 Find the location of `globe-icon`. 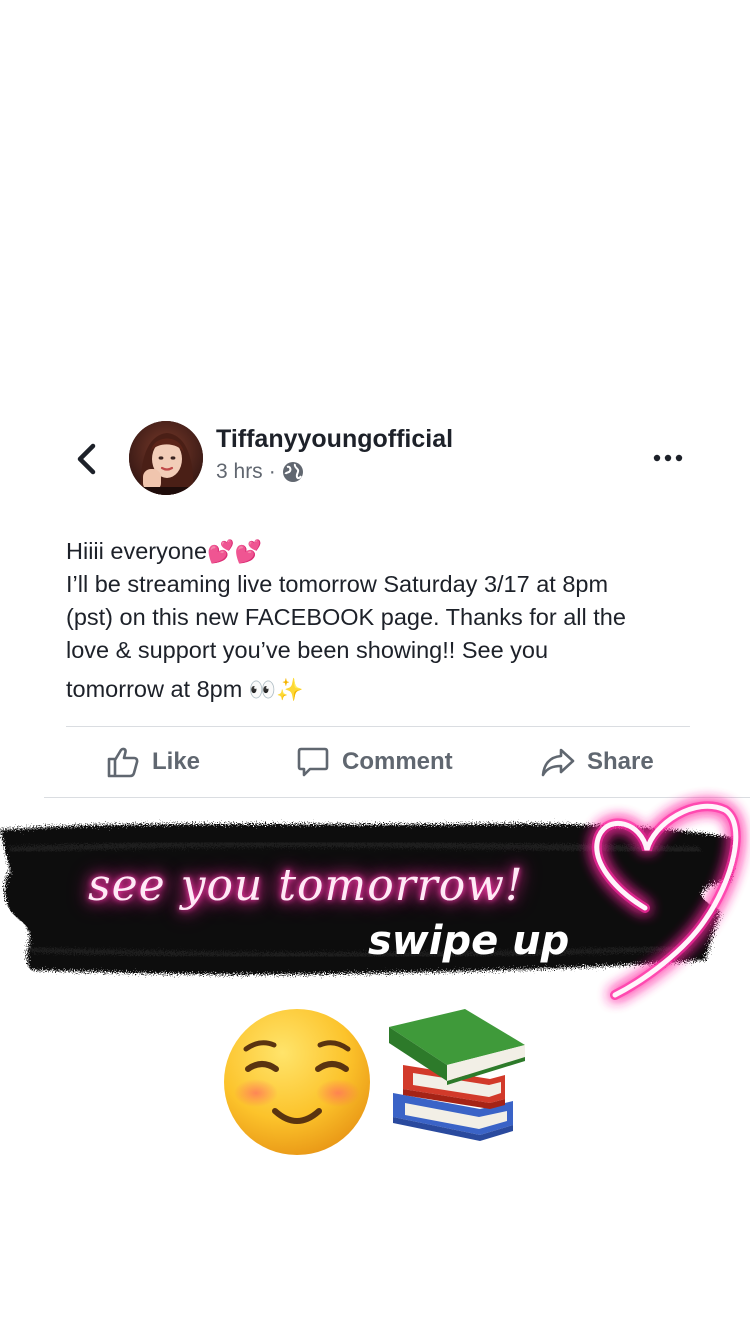

globe-icon is located at coordinates (293, 472).